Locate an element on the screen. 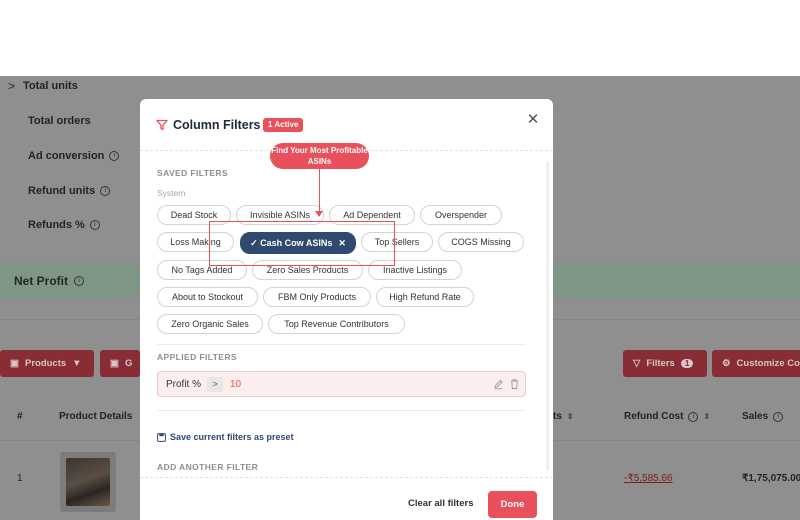 This screenshot has height=520, width=800. product-thumbnail is located at coordinates (88, 482).